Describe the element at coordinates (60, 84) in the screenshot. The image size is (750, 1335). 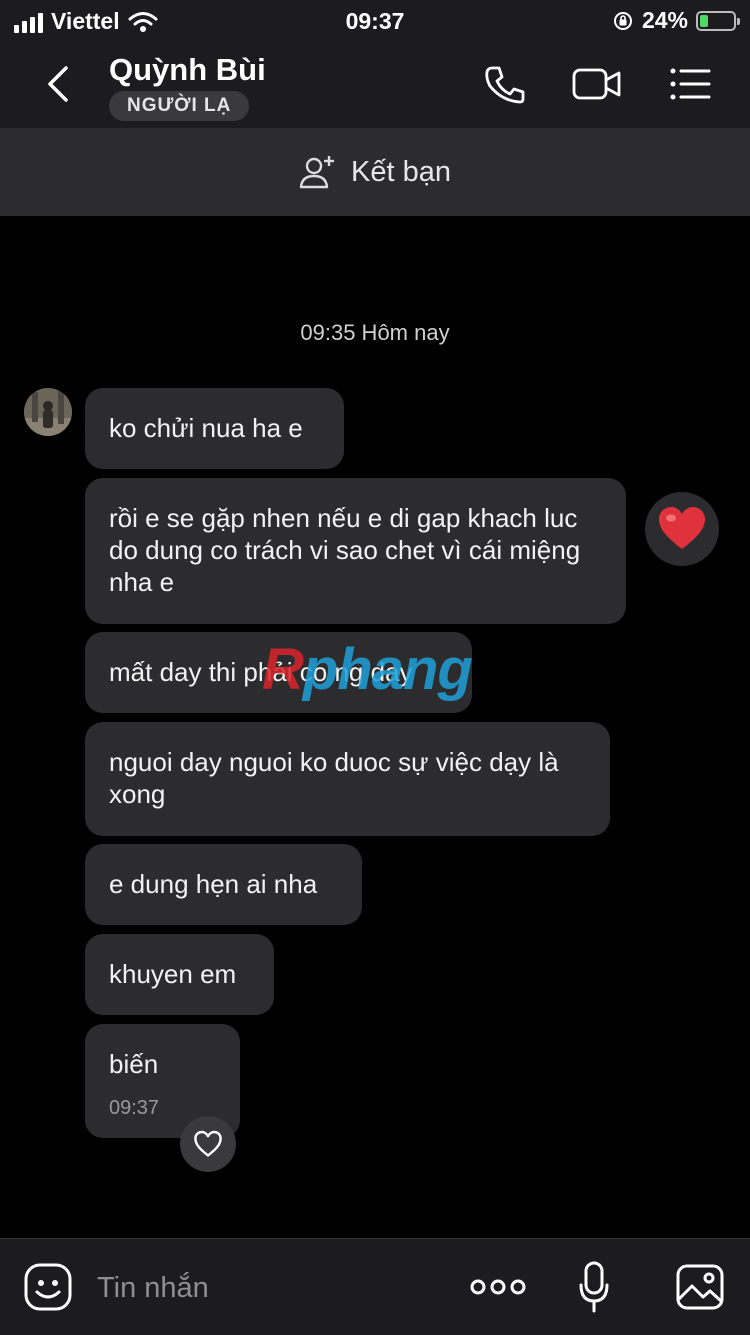
I see `back-button` at that location.